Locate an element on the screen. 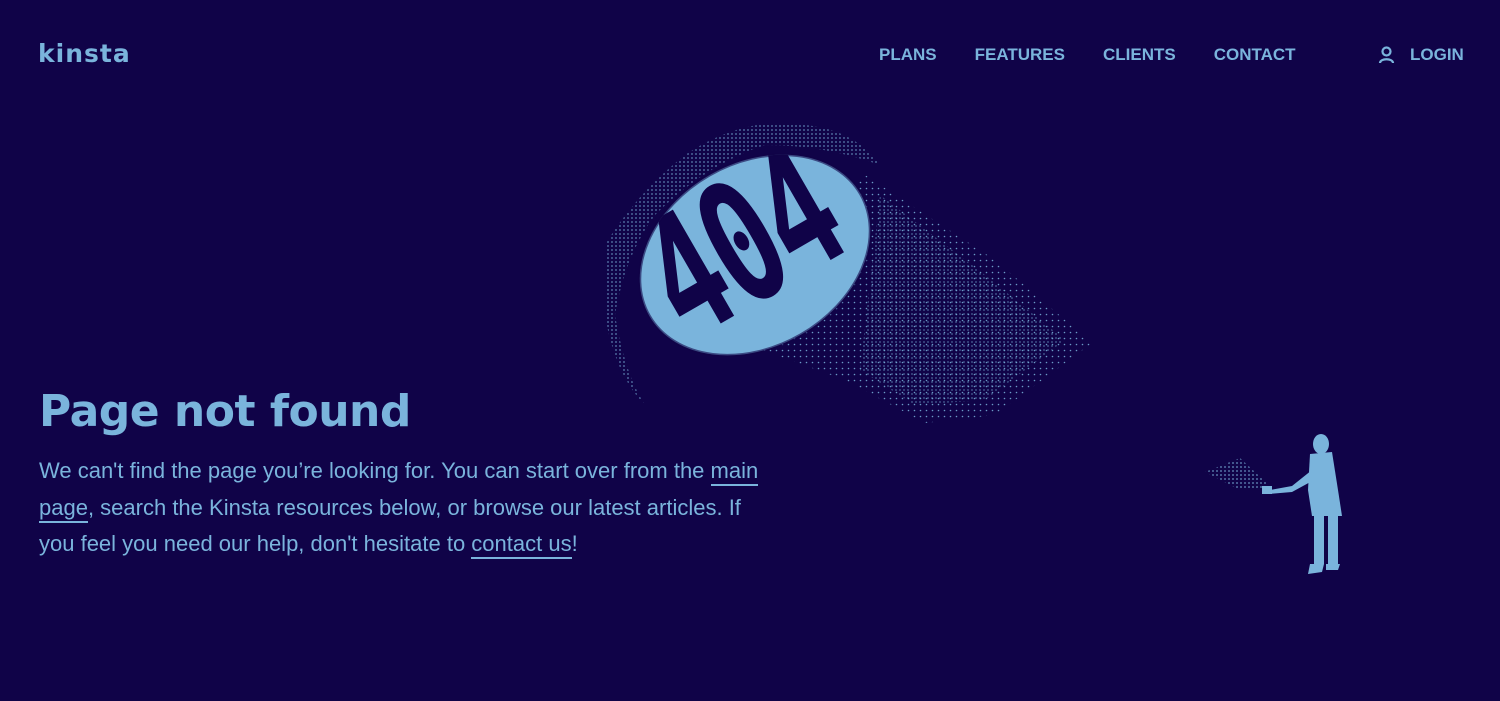 This screenshot has width=1500, height=701. contact-us-link: contact us is located at coordinates (521, 545).